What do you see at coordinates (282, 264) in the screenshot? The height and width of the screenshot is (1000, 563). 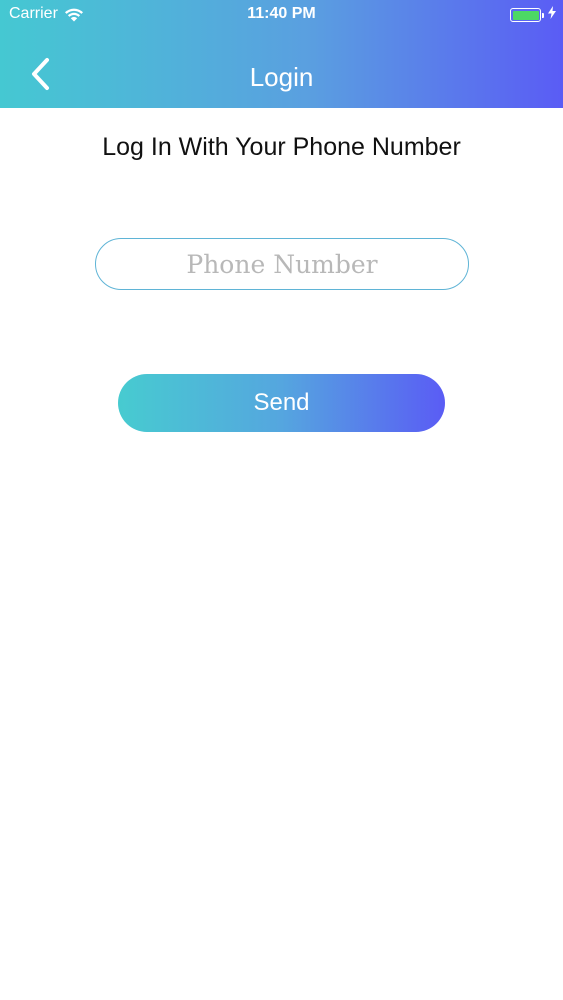 I see `phone-number-input` at bounding box center [282, 264].